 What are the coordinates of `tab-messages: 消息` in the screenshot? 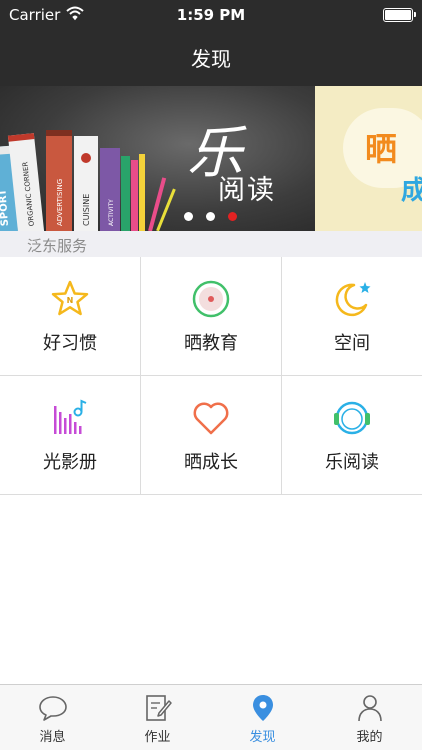 It's located at (52, 717).